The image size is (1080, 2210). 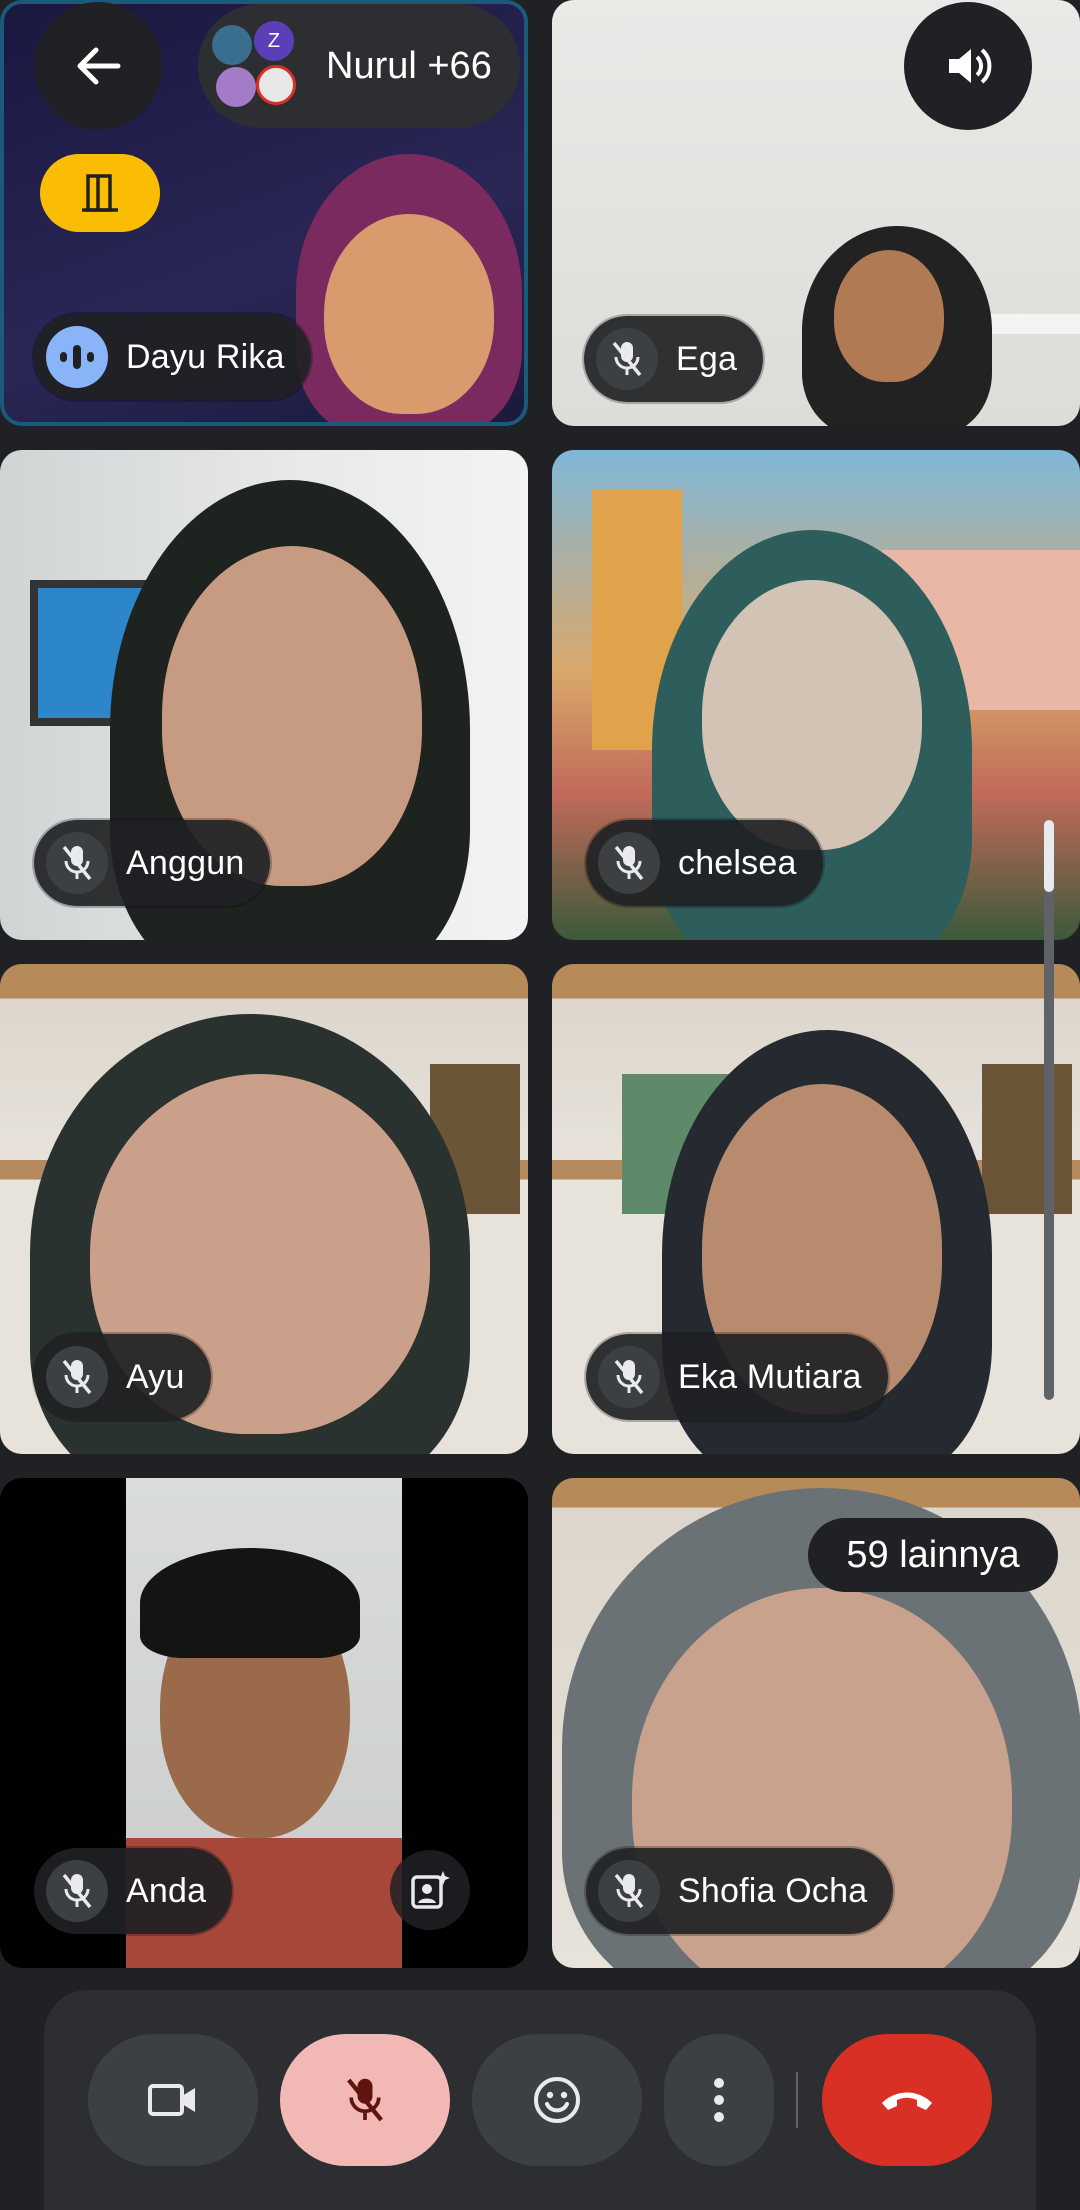 What do you see at coordinates (166, 1890) in the screenshot?
I see `participant-name: Anda` at bounding box center [166, 1890].